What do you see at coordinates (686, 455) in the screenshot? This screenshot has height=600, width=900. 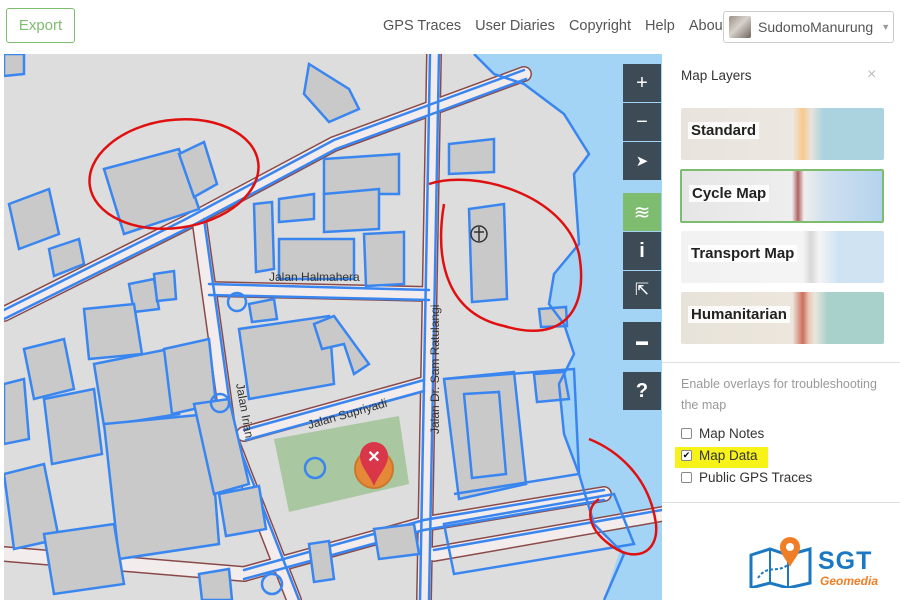 I see `checkbox: ✔` at bounding box center [686, 455].